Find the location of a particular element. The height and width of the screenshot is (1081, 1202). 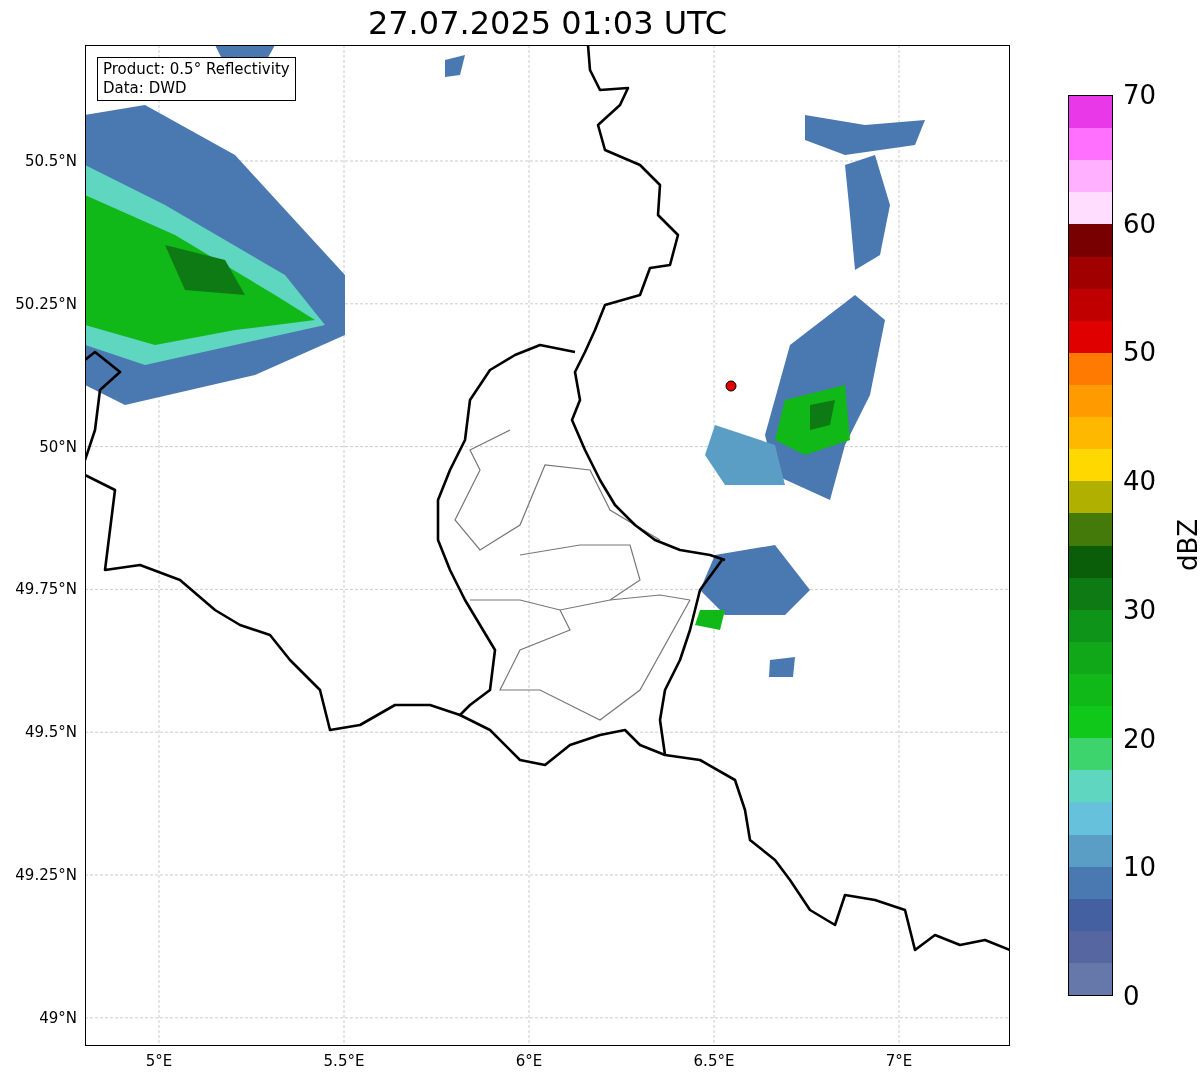

scale-label: 70 is located at coordinates (1140, 95).